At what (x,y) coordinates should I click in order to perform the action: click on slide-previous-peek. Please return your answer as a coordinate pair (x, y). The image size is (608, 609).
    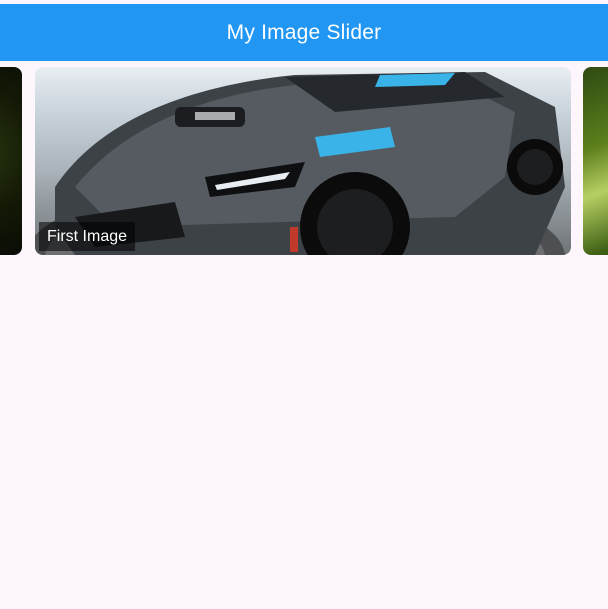
    Looking at the image, I should click on (11, 161).